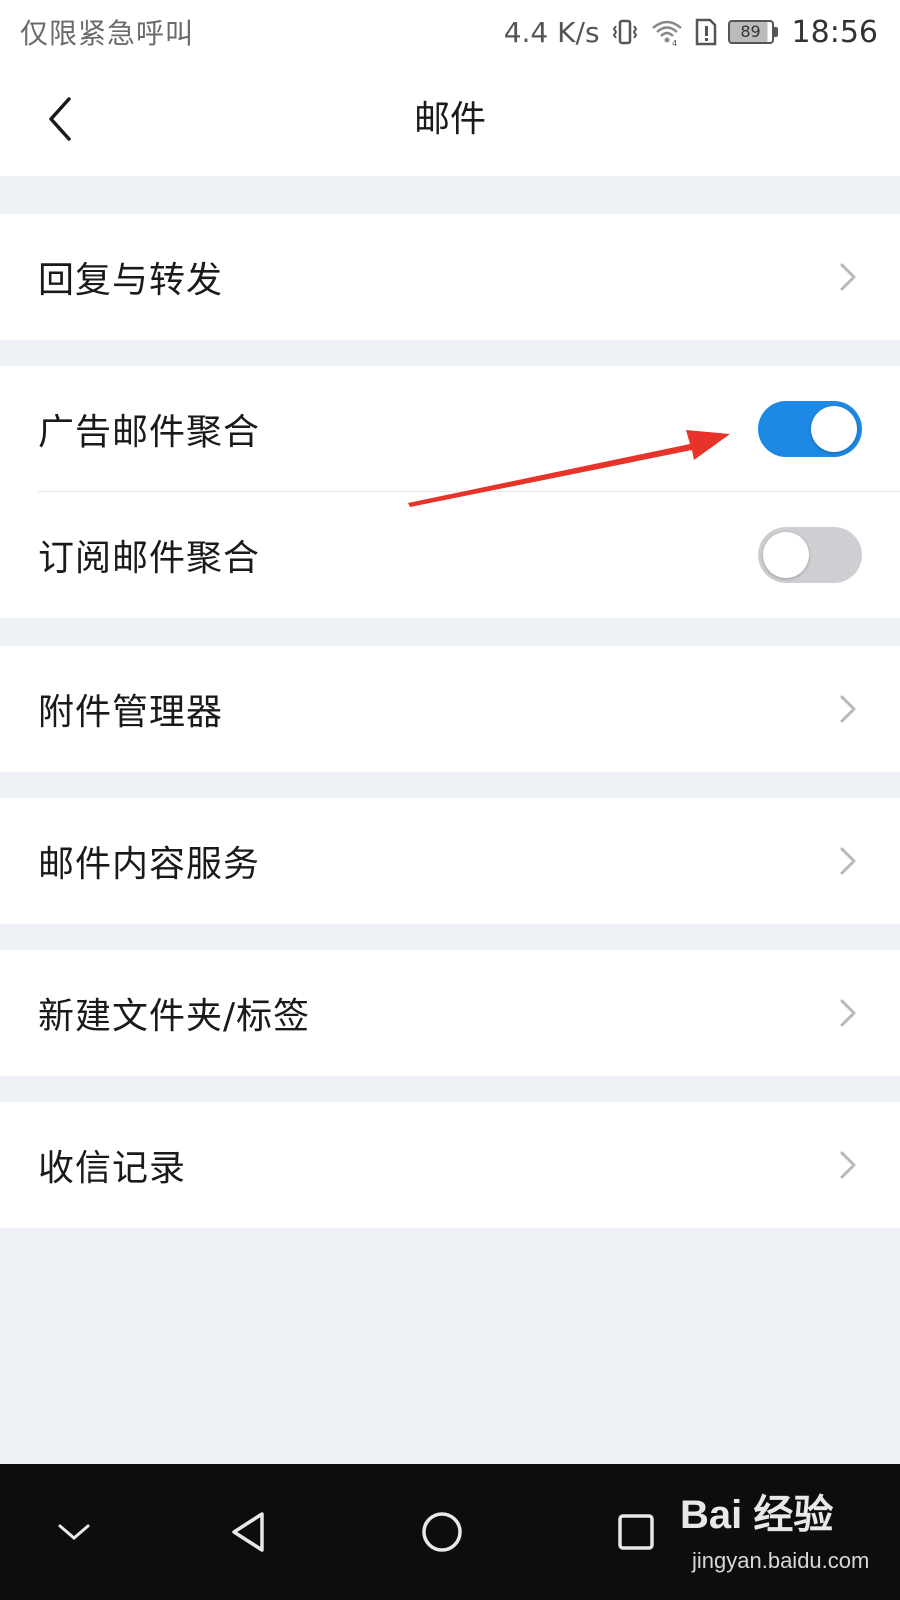 This screenshot has width=900, height=1600. I want to click on settings-group-reply: 回复与转发, so click(450, 277).